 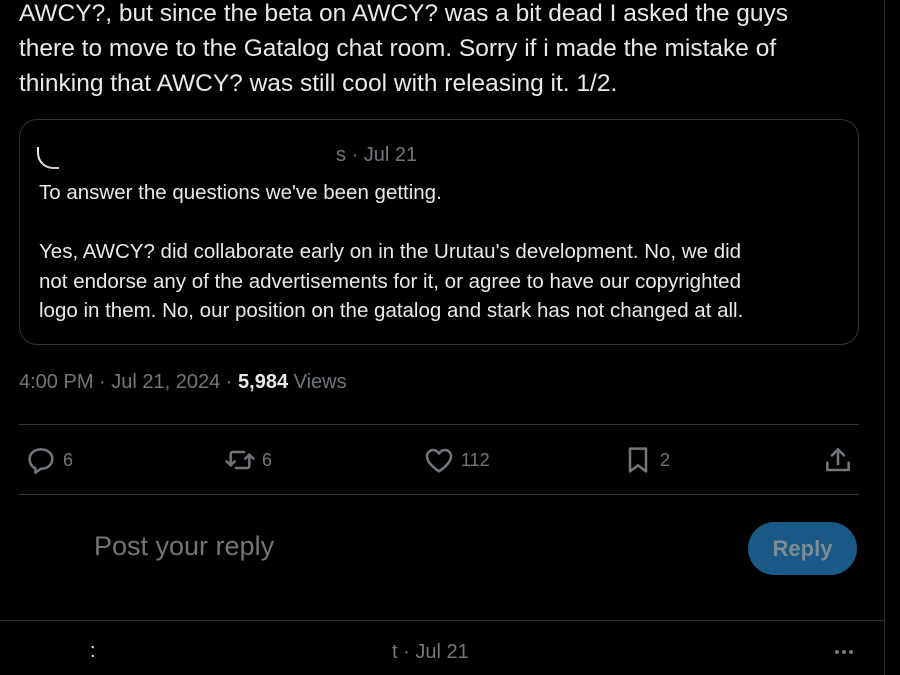 What do you see at coordinates (128, 382) in the screenshot?
I see `tweet-timestamp: 4:00 PM · Jul 21, 2024 ·` at bounding box center [128, 382].